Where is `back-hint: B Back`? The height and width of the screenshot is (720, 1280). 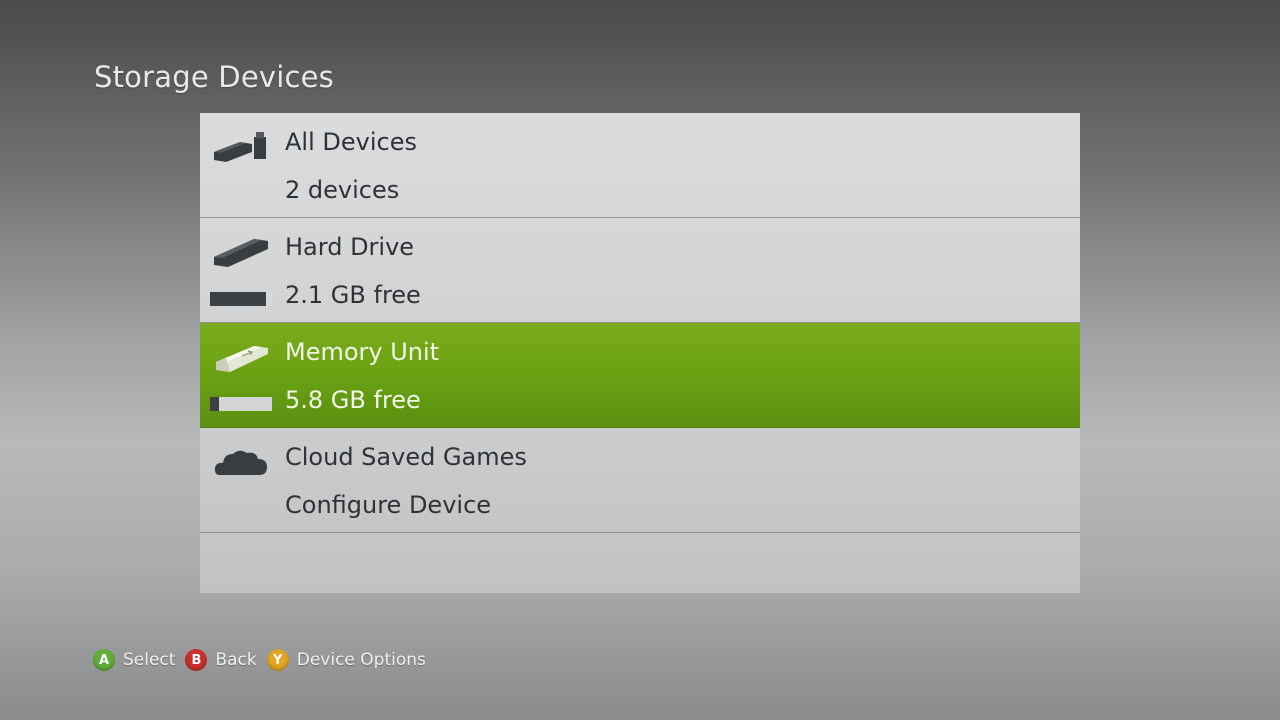 back-hint: B Back is located at coordinates (221, 660).